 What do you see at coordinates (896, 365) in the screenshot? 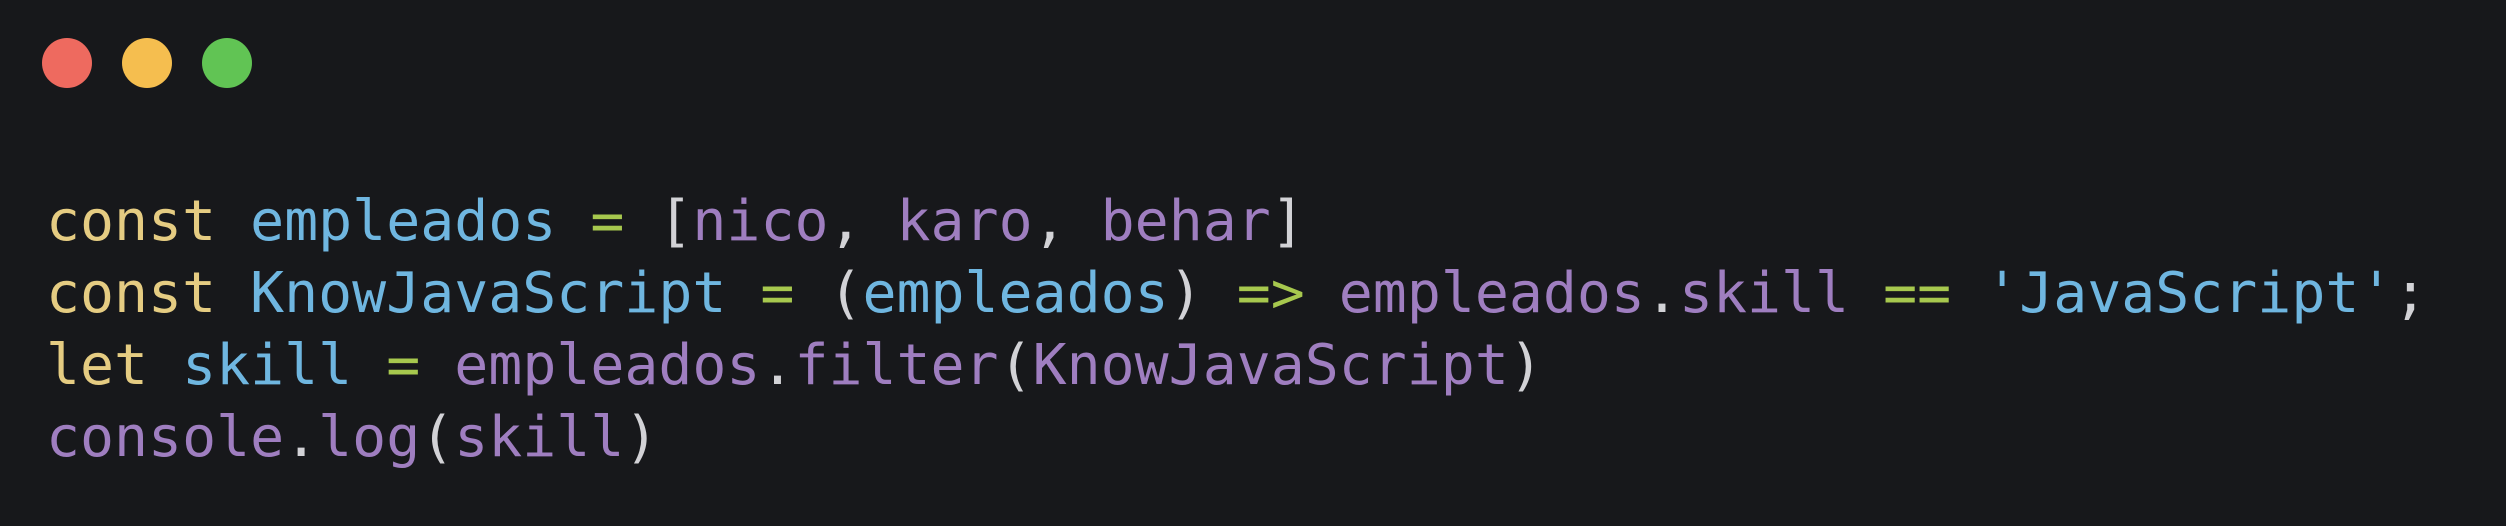
I see `code-token-identifier: filter` at bounding box center [896, 365].